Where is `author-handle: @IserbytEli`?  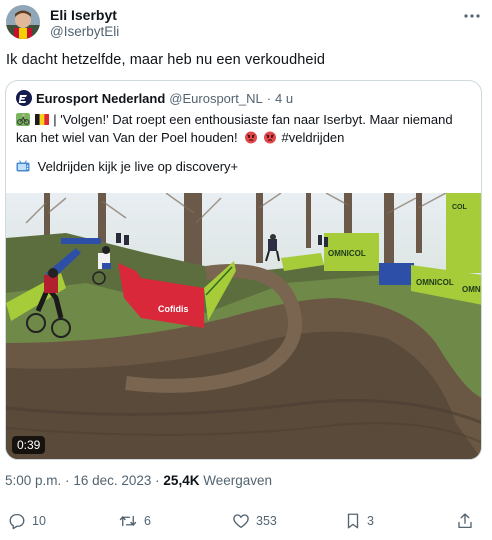 author-handle: @IserbytEli is located at coordinates (84, 31).